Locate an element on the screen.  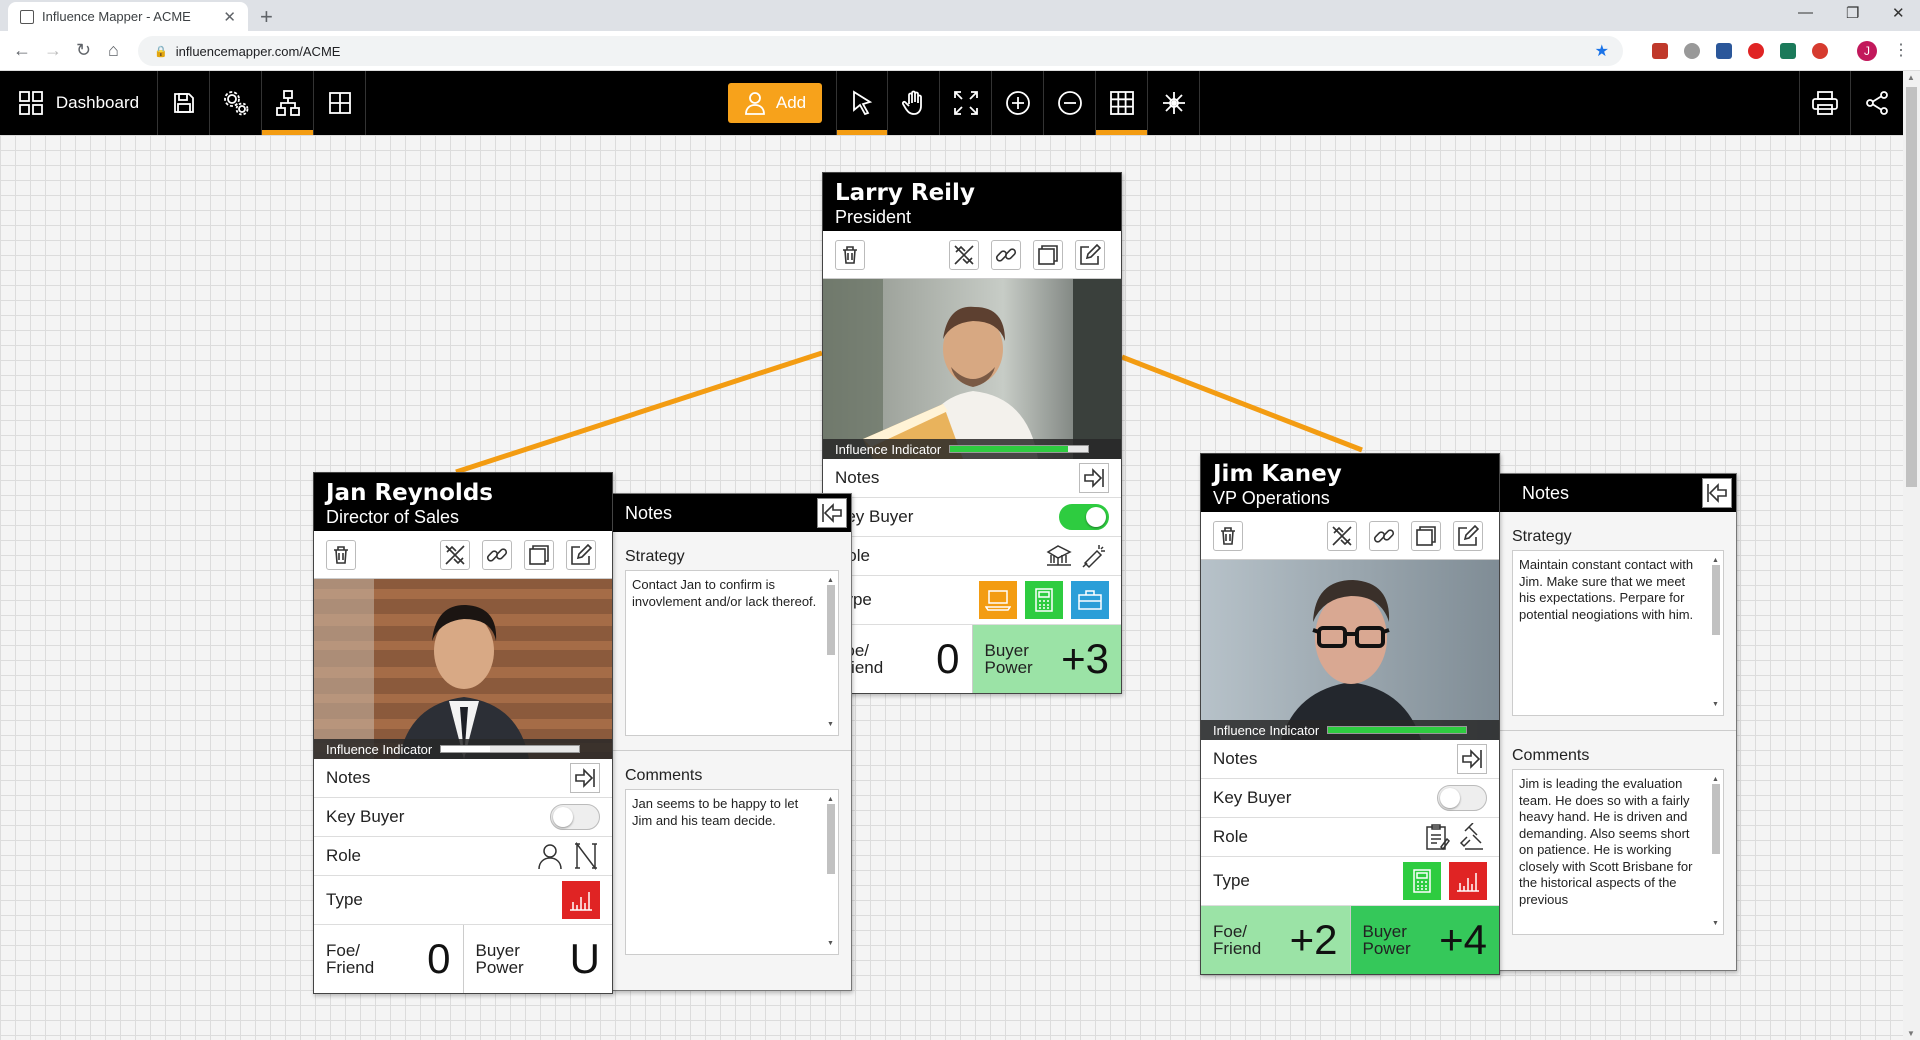
dashboard-button: Dashboard is located at coordinates (79, 103).